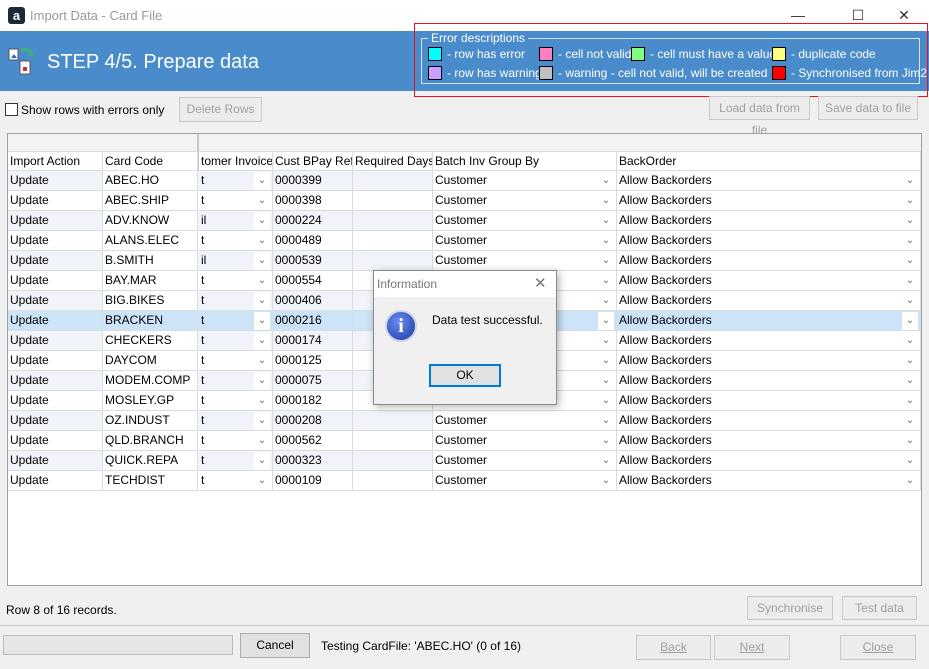 This screenshot has width=929, height=669. I want to click on cell-cust-bpay-ref: 0000554, so click(313, 281).